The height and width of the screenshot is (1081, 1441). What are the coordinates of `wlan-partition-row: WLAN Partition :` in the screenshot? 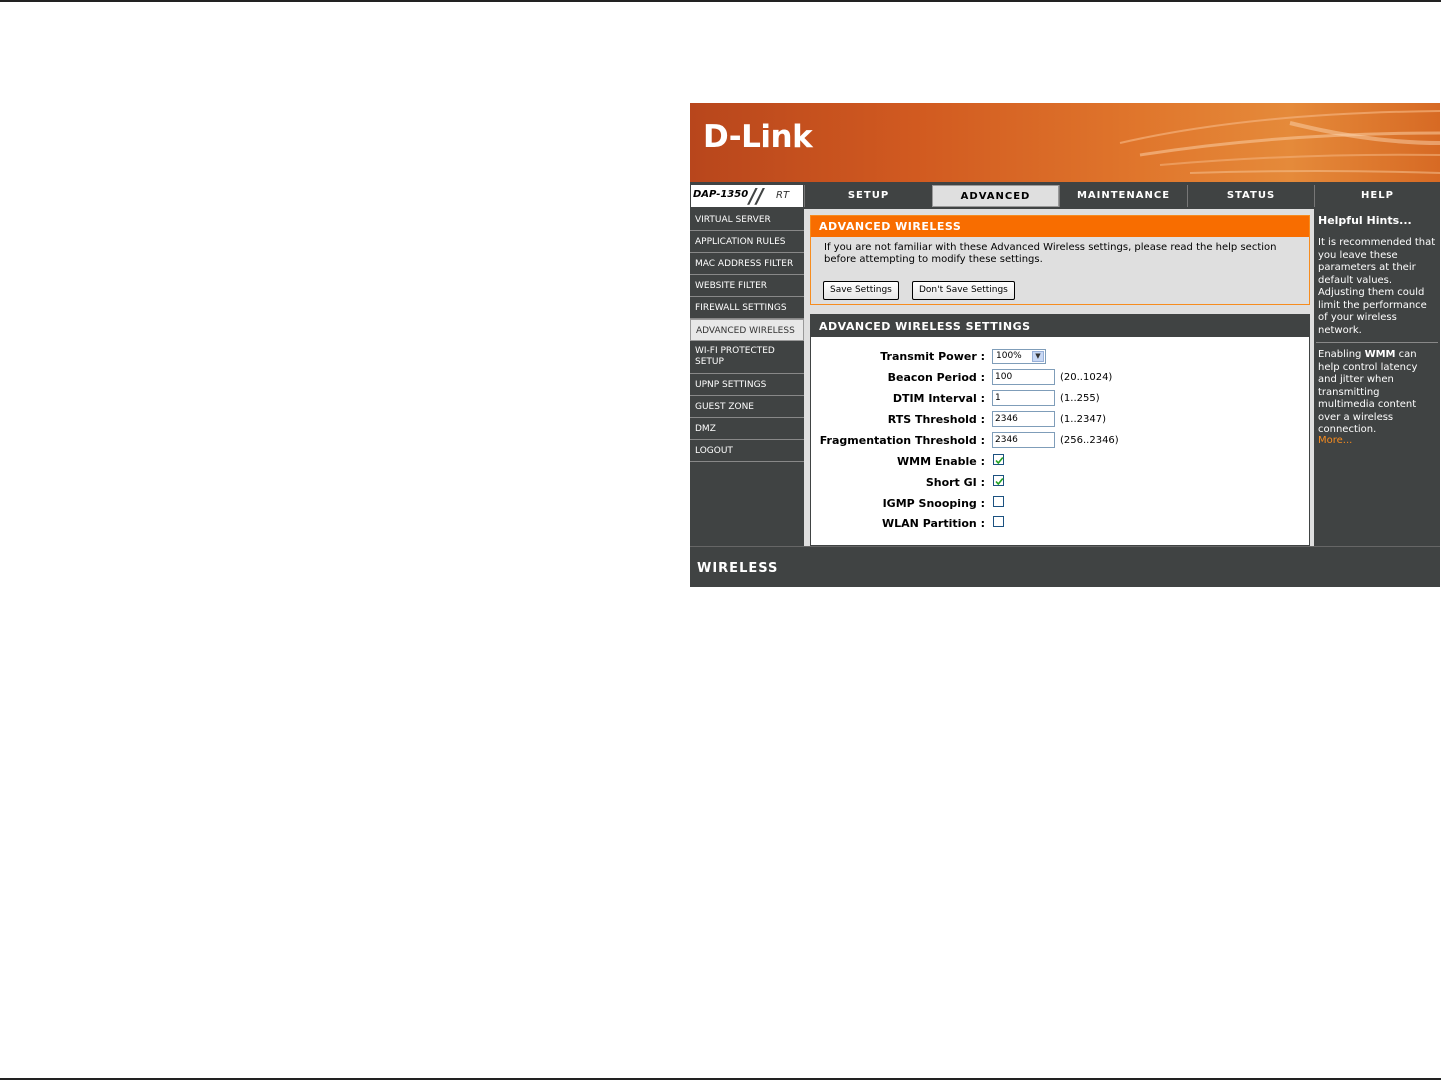 It's located at (1060, 524).